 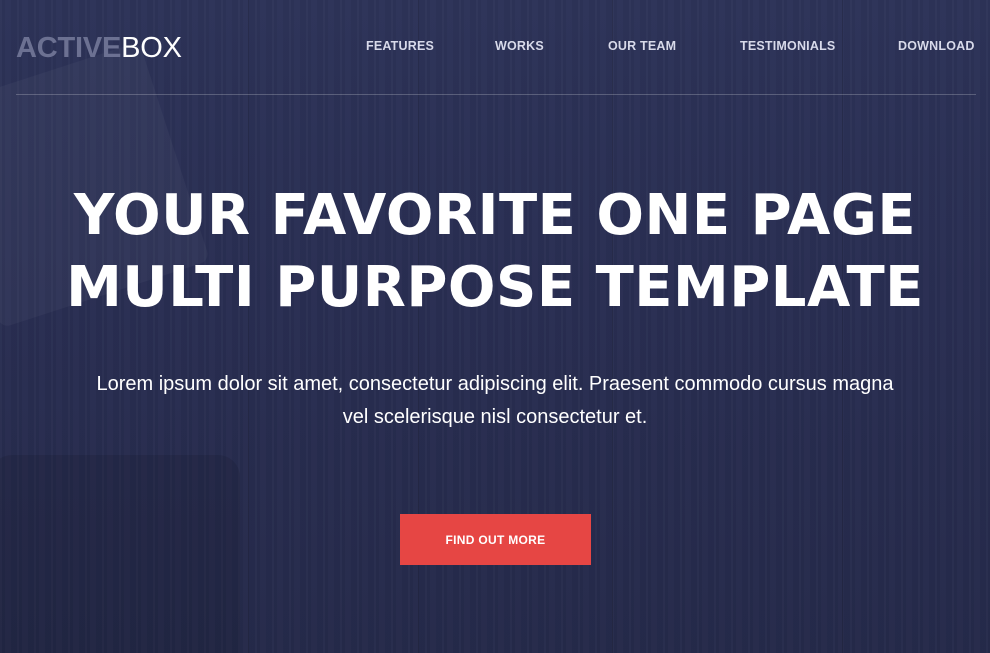 What do you see at coordinates (519, 46) in the screenshot?
I see `nav-link-works: WORKS` at bounding box center [519, 46].